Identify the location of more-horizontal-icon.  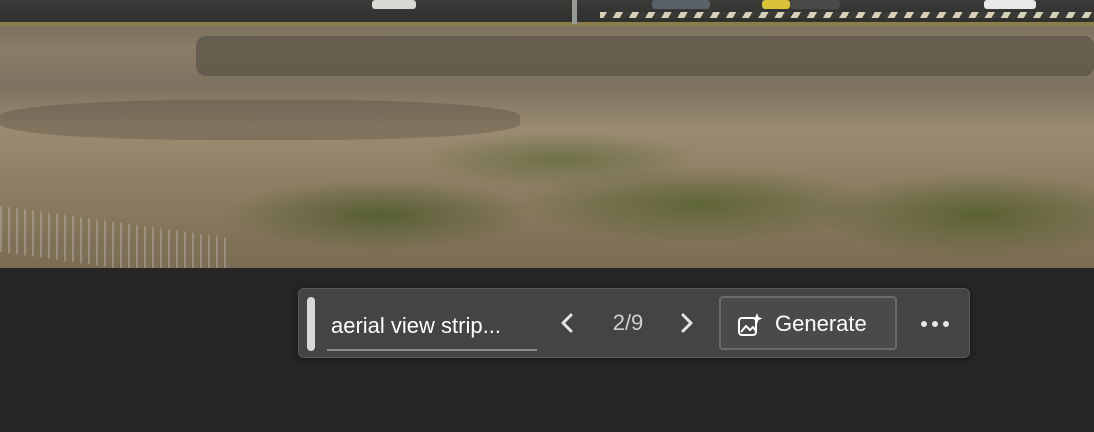
(935, 324).